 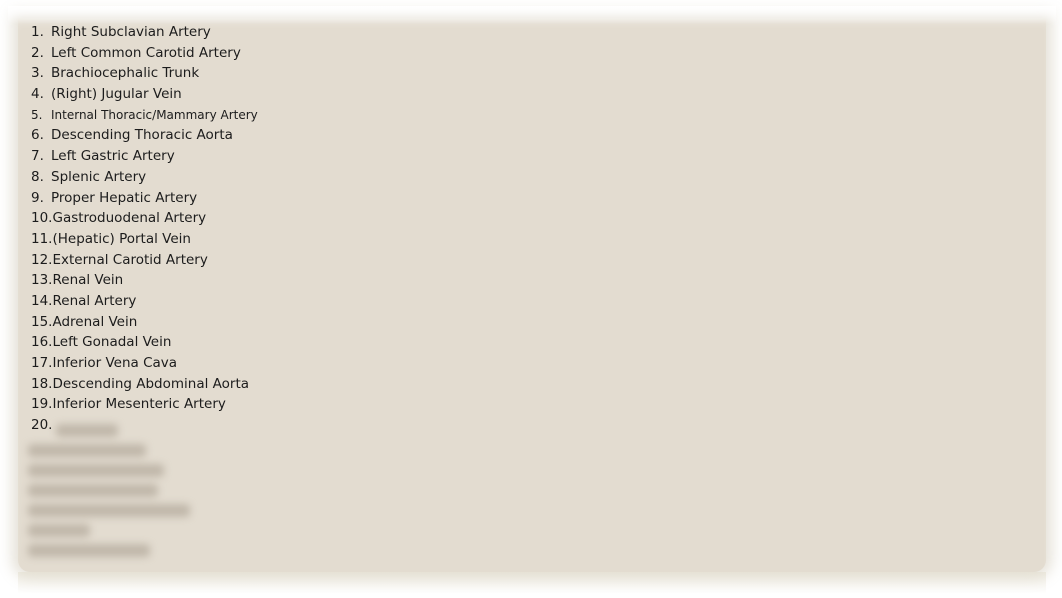 I want to click on item-label: Inferior Vena Cava, so click(x=115, y=363).